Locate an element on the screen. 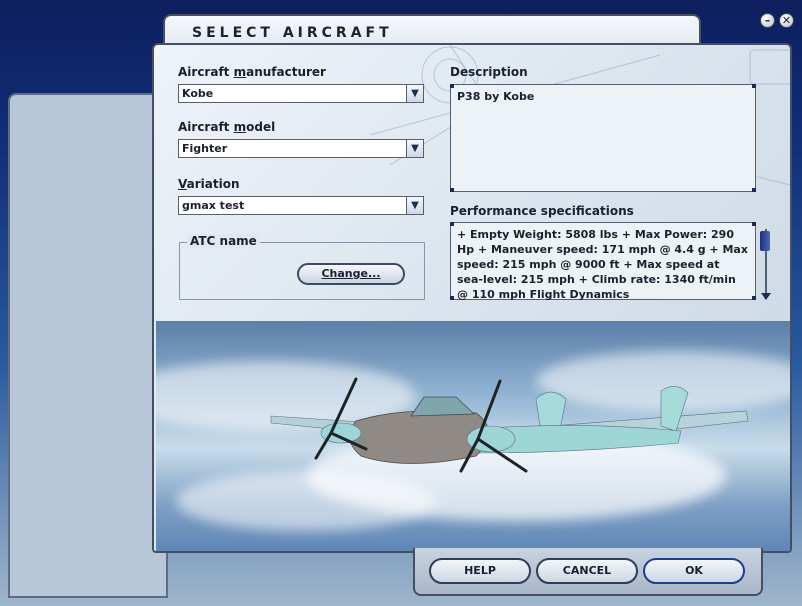 The height and width of the screenshot is (606, 802). manufacturer-dropdown: Kobe ▼ is located at coordinates (301, 93).